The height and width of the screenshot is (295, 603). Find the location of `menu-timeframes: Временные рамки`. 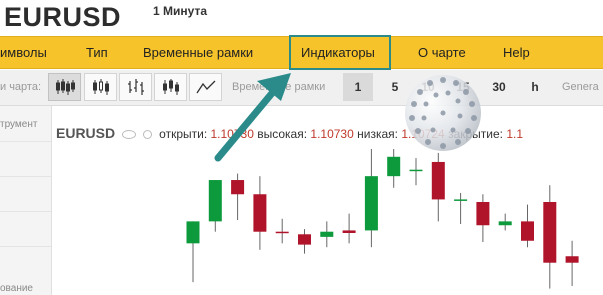

menu-timeframes: Временные рамки is located at coordinates (198, 52).